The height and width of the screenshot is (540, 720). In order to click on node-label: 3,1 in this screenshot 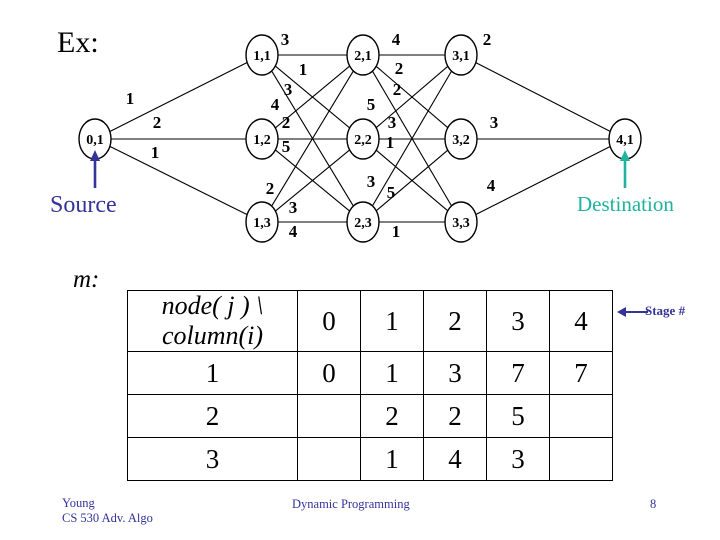, I will do `click(461, 56)`.